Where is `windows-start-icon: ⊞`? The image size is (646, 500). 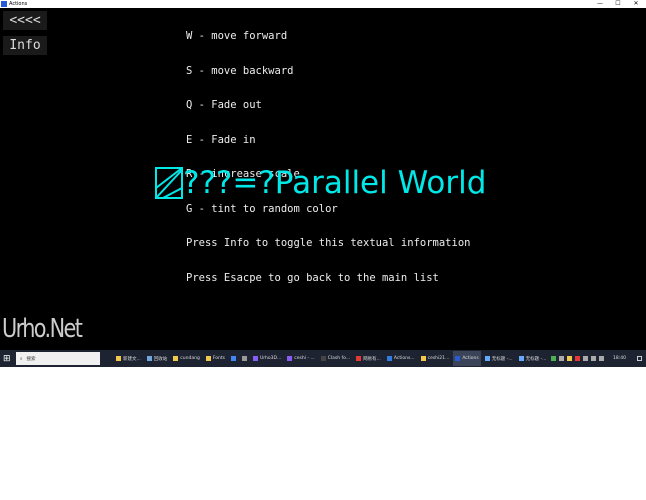
windows-start-icon: ⊞ is located at coordinates (8, 359).